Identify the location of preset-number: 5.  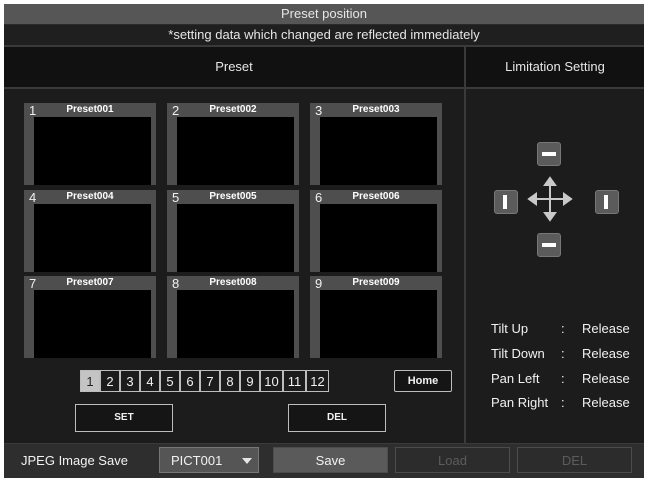
(176, 197).